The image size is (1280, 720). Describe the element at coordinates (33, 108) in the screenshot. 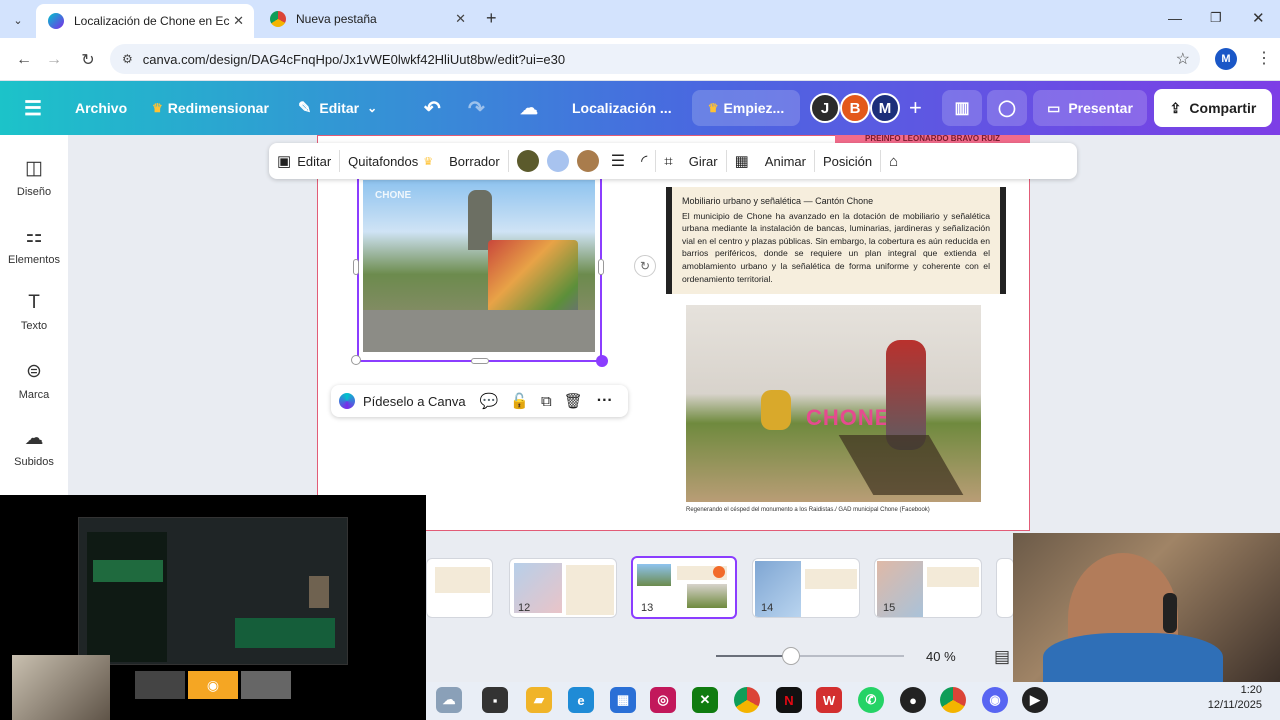

I see `hamburger-menu-icon: ☰` at that location.